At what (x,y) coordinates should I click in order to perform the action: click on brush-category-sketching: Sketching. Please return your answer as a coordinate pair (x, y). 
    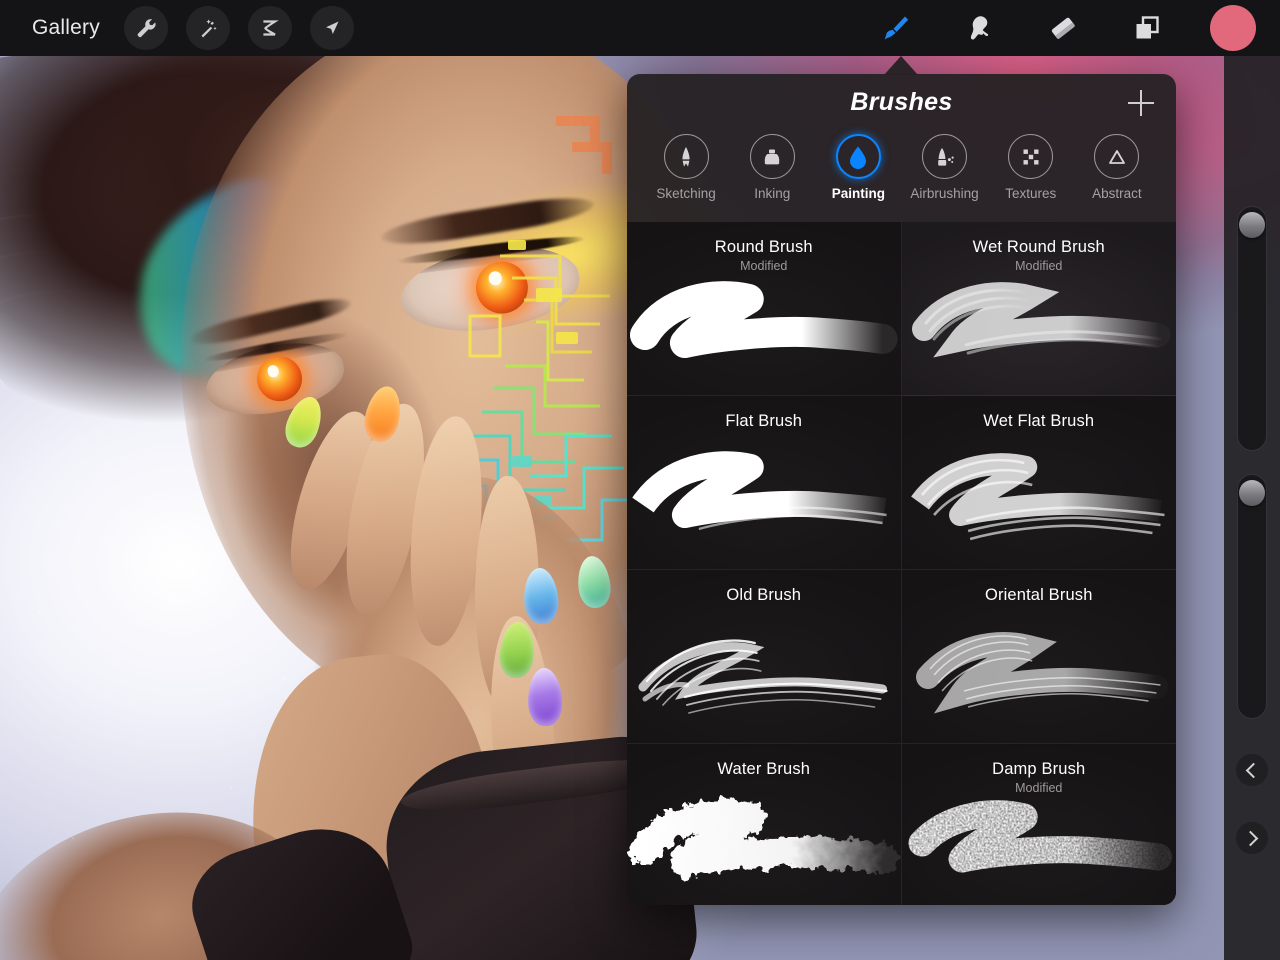
    Looking at the image, I should click on (686, 167).